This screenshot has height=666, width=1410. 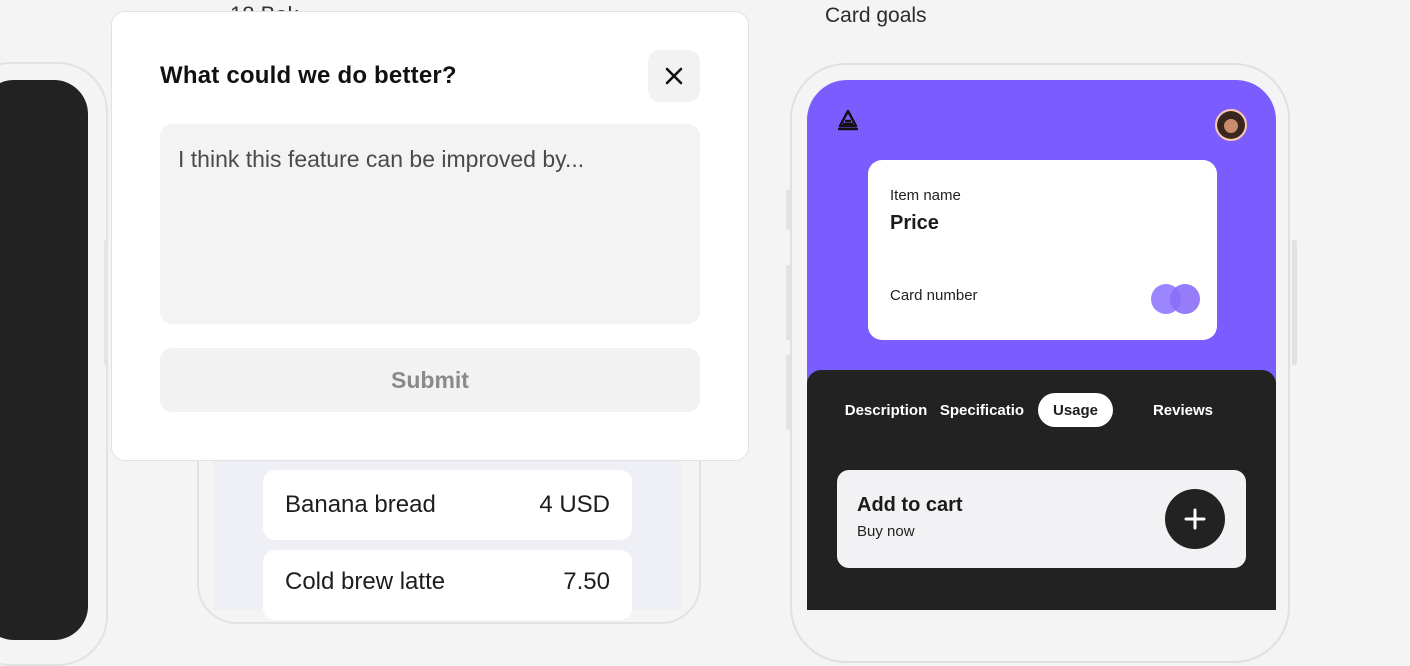 I want to click on add-to-cart-button, so click(x=1195, y=519).